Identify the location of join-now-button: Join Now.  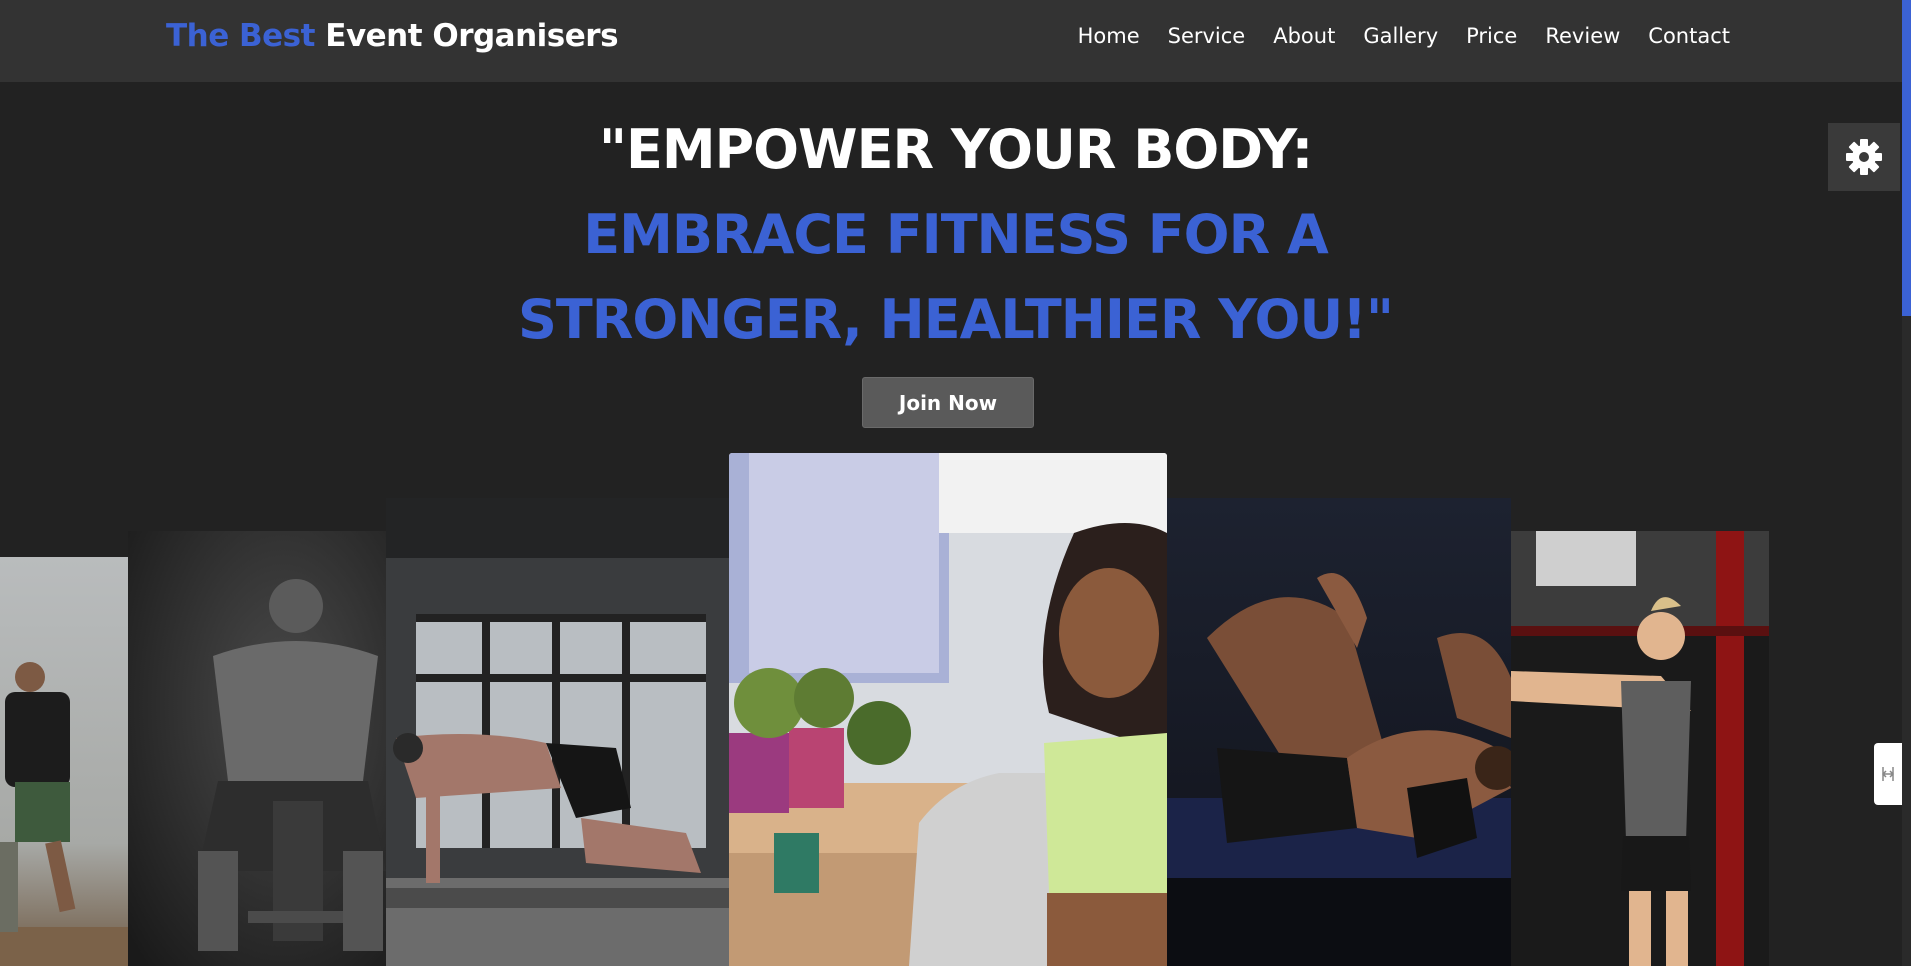
(948, 402).